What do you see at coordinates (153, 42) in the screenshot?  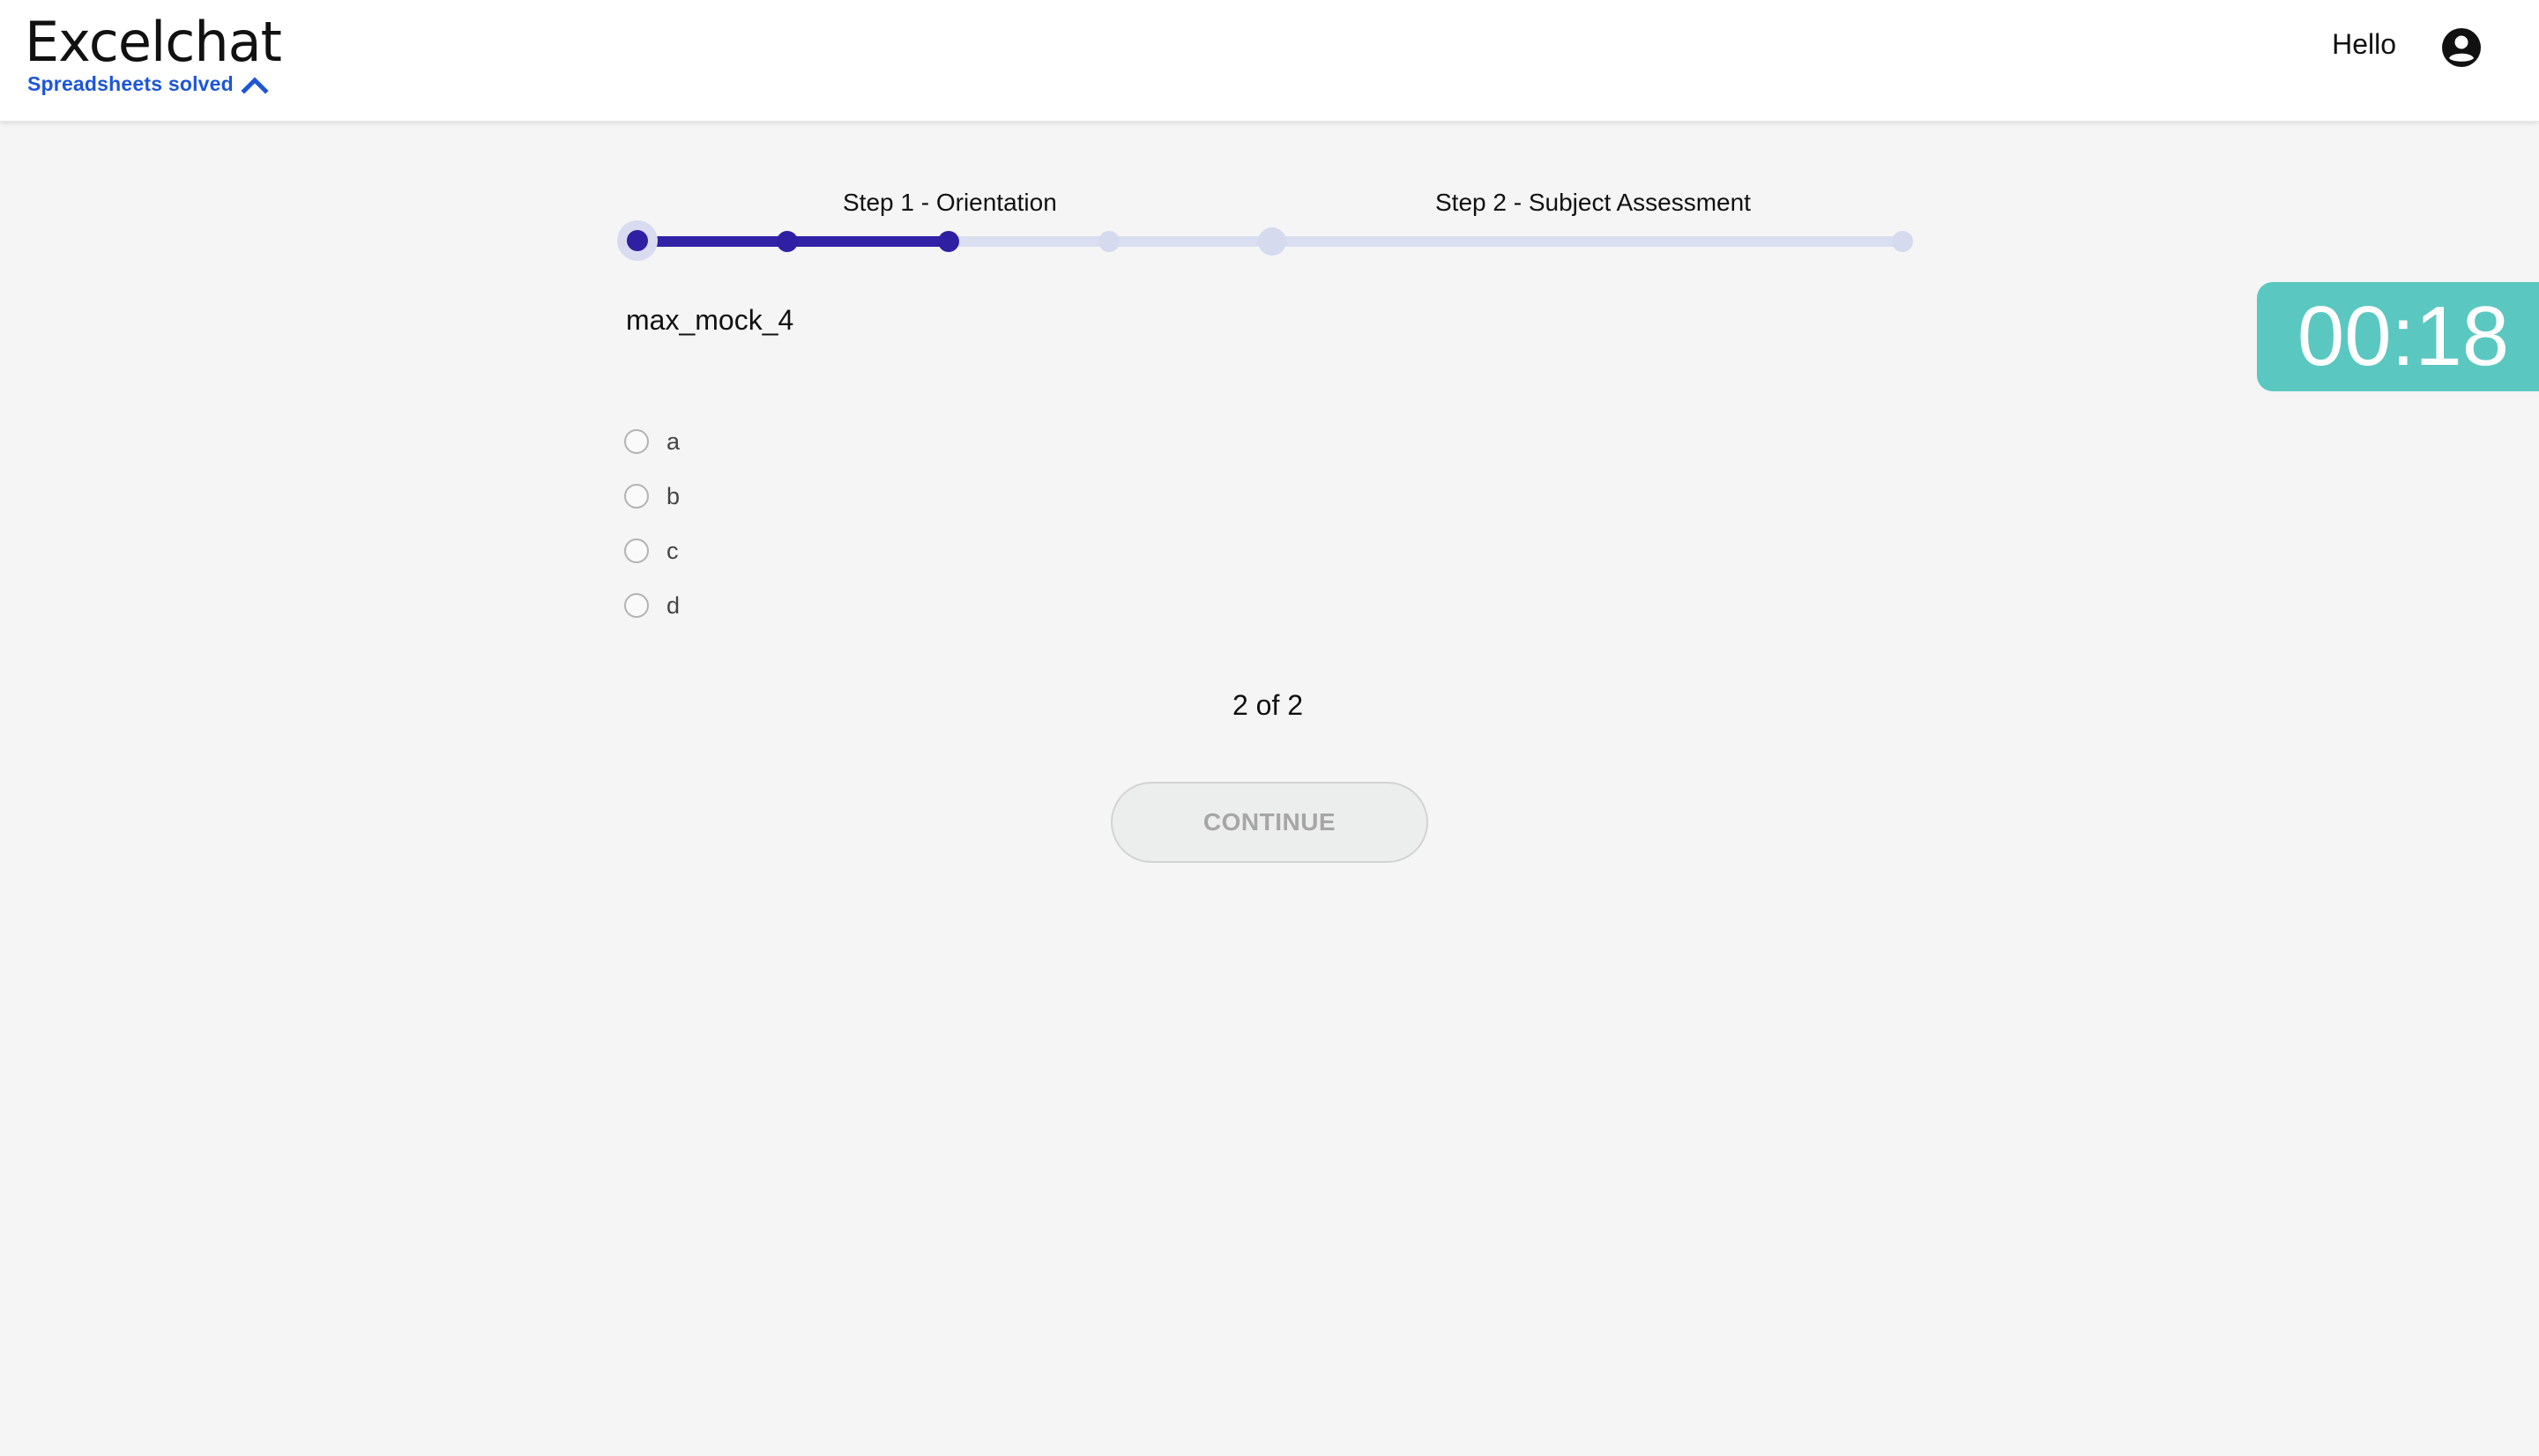 I see `brand-name: Excelchat` at bounding box center [153, 42].